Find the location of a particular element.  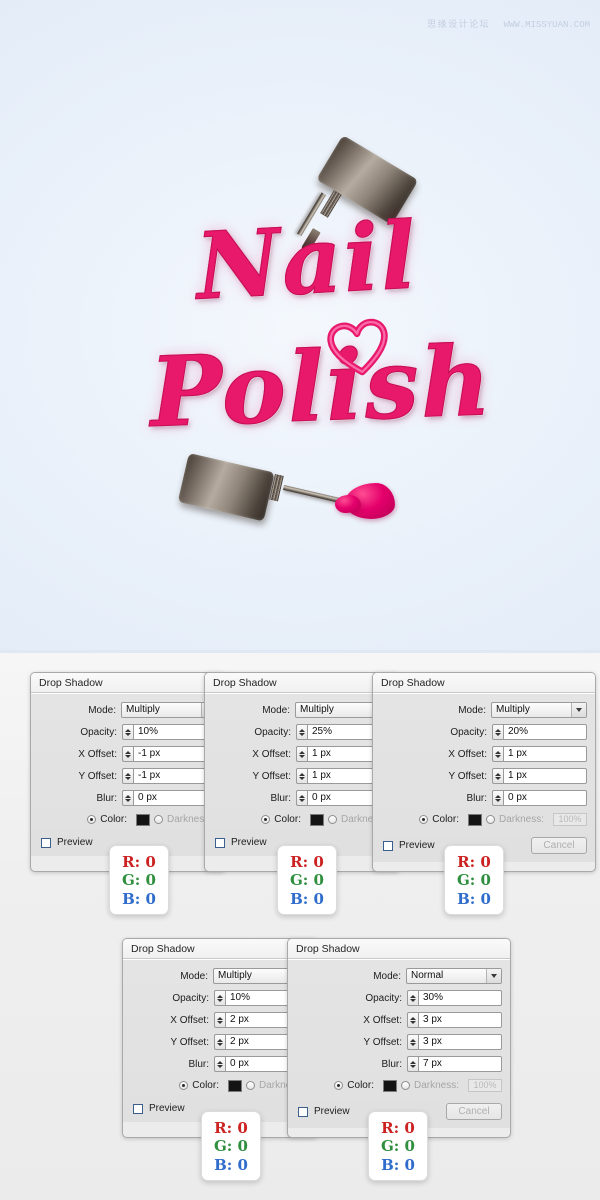

opacity-input: 20% is located at coordinates (545, 732).